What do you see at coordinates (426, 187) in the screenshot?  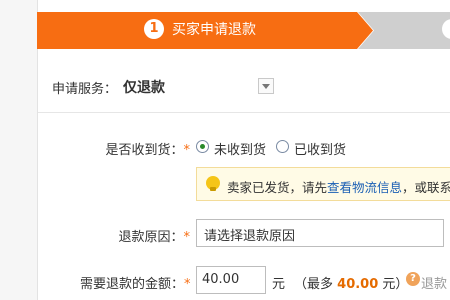 I see `notice-text-after: ，或联系卖` at bounding box center [426, 187].